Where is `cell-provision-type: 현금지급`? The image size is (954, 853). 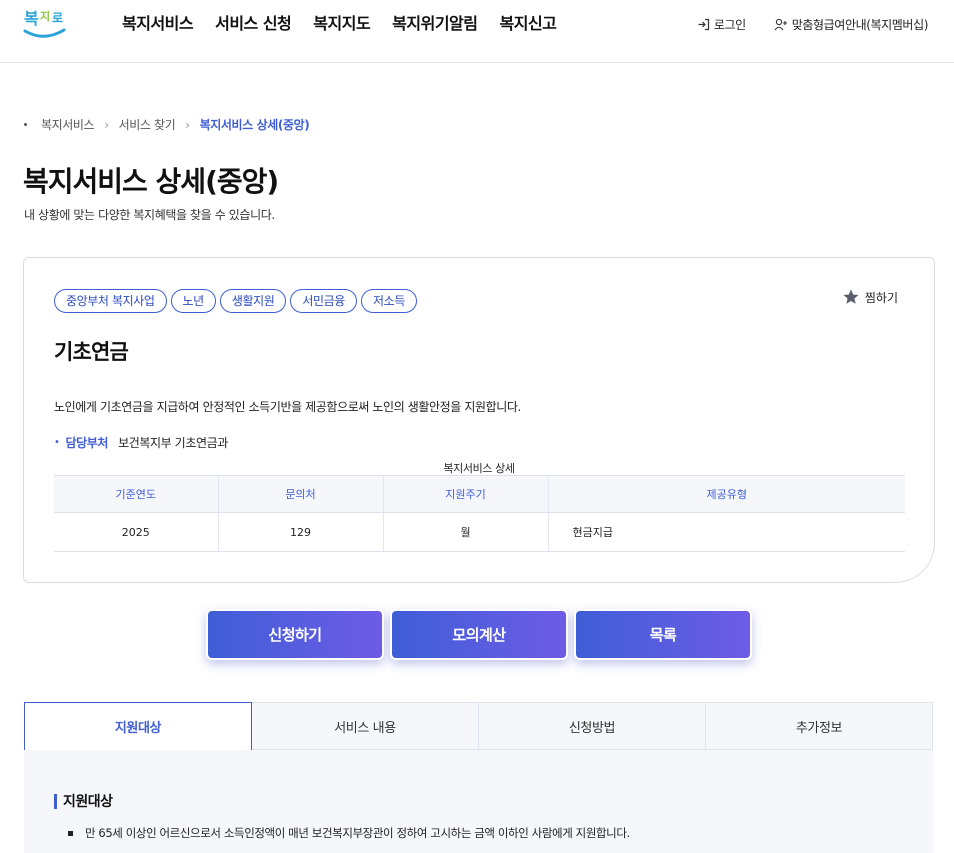 cell-provision-type: 현금지급 is located at coordinates (726, 532).